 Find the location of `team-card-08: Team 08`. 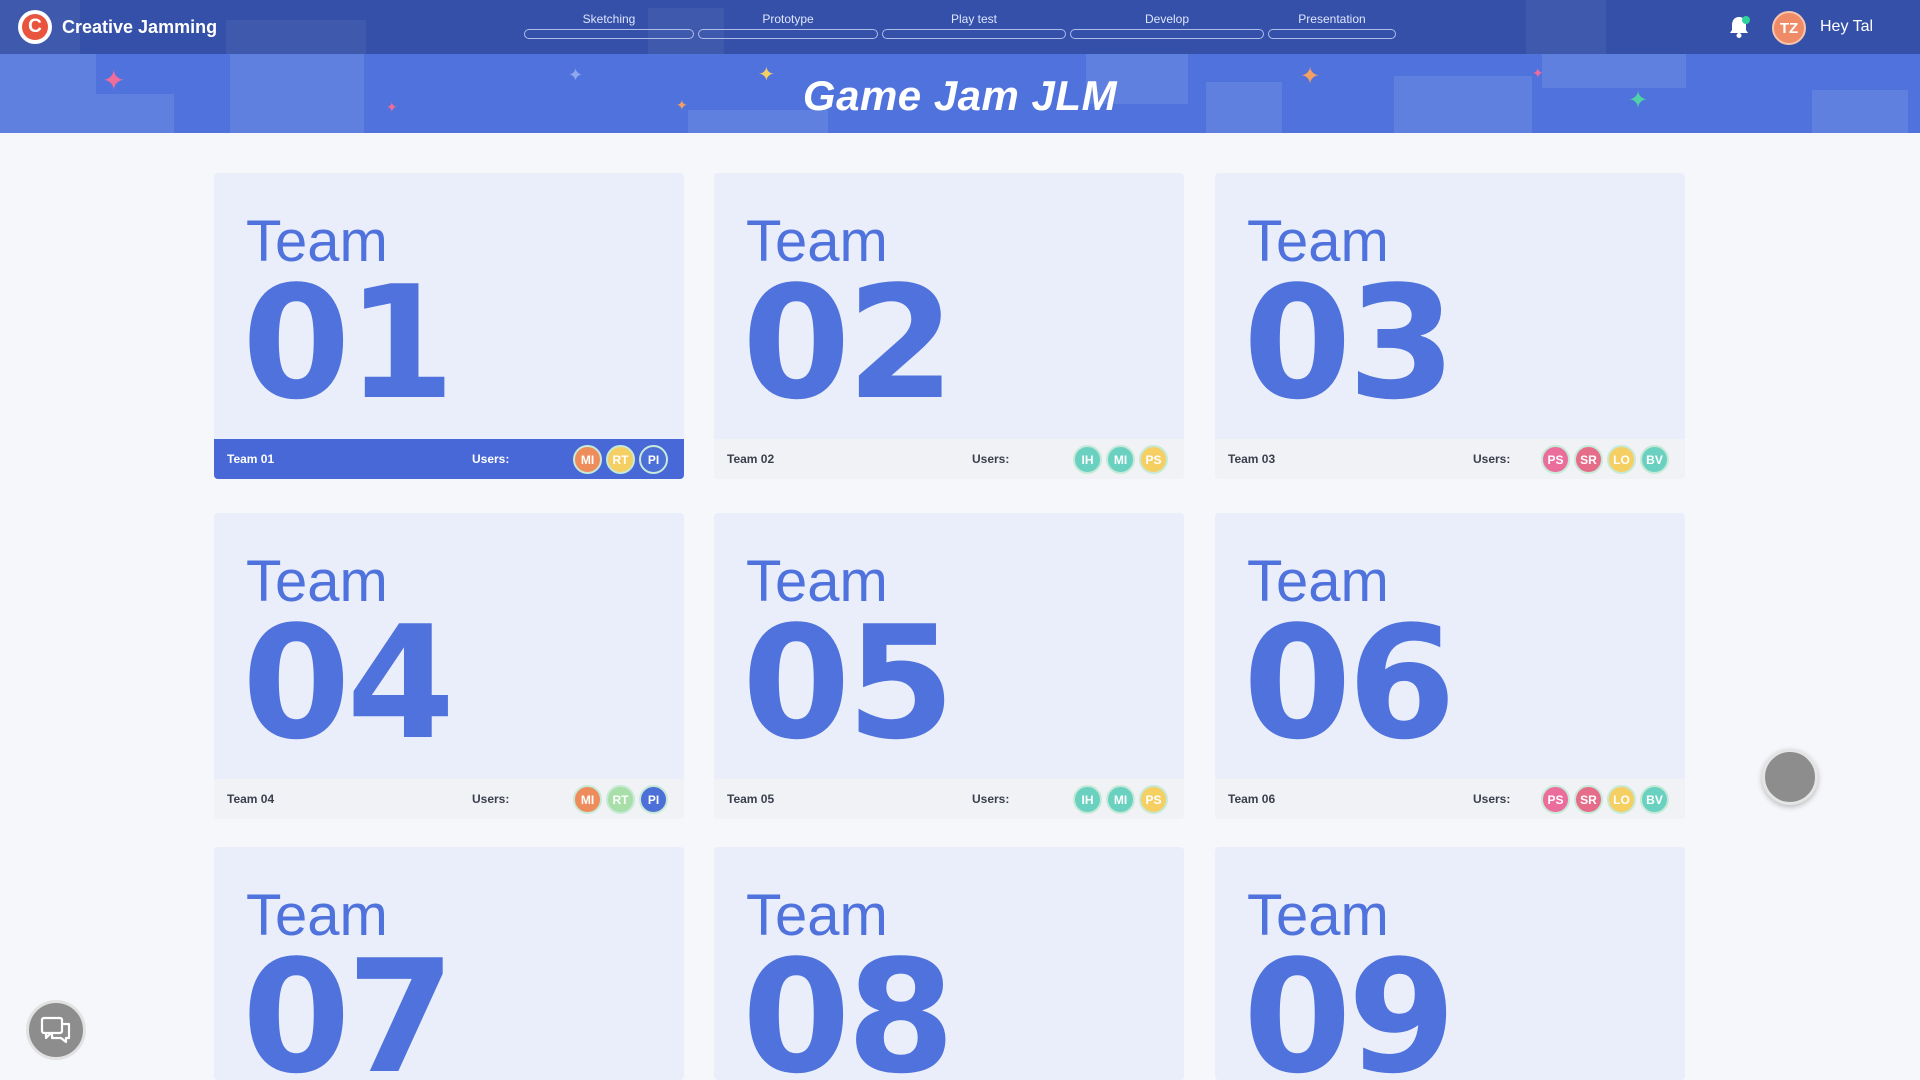

team-card-08: Team 08 is located at coordinates (949, 963).